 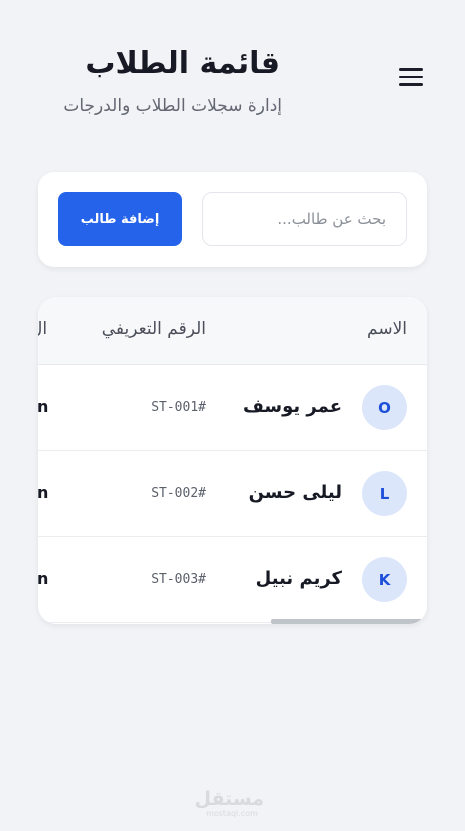 What do you see at coordinates (232, 621) in the screenshot?
I see `horizontal-scrollbar` at bounding box center [232, 621].